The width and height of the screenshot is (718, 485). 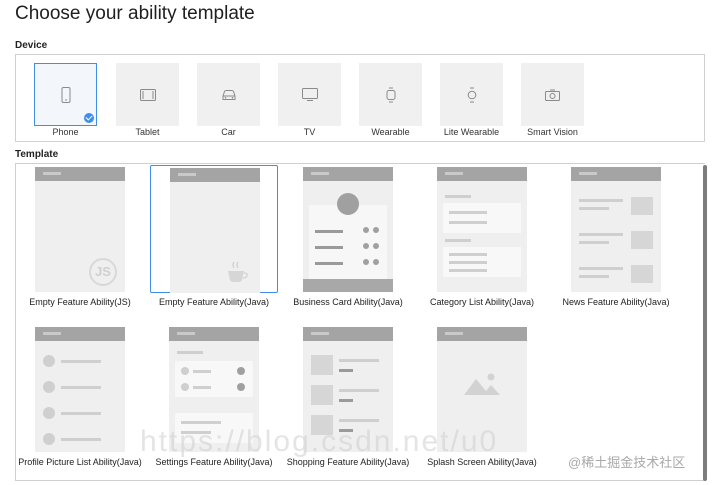 What do you see at coordinates (348, 302) in the screenshot?
I see `template-name: Business Card Ability(Java)` at bounding box center [348, 302].